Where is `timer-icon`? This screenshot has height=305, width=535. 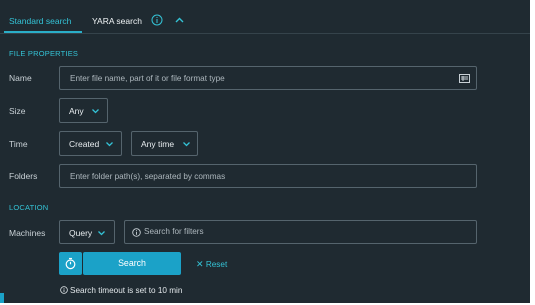
timer-icon is located at coordinates (70, 263).